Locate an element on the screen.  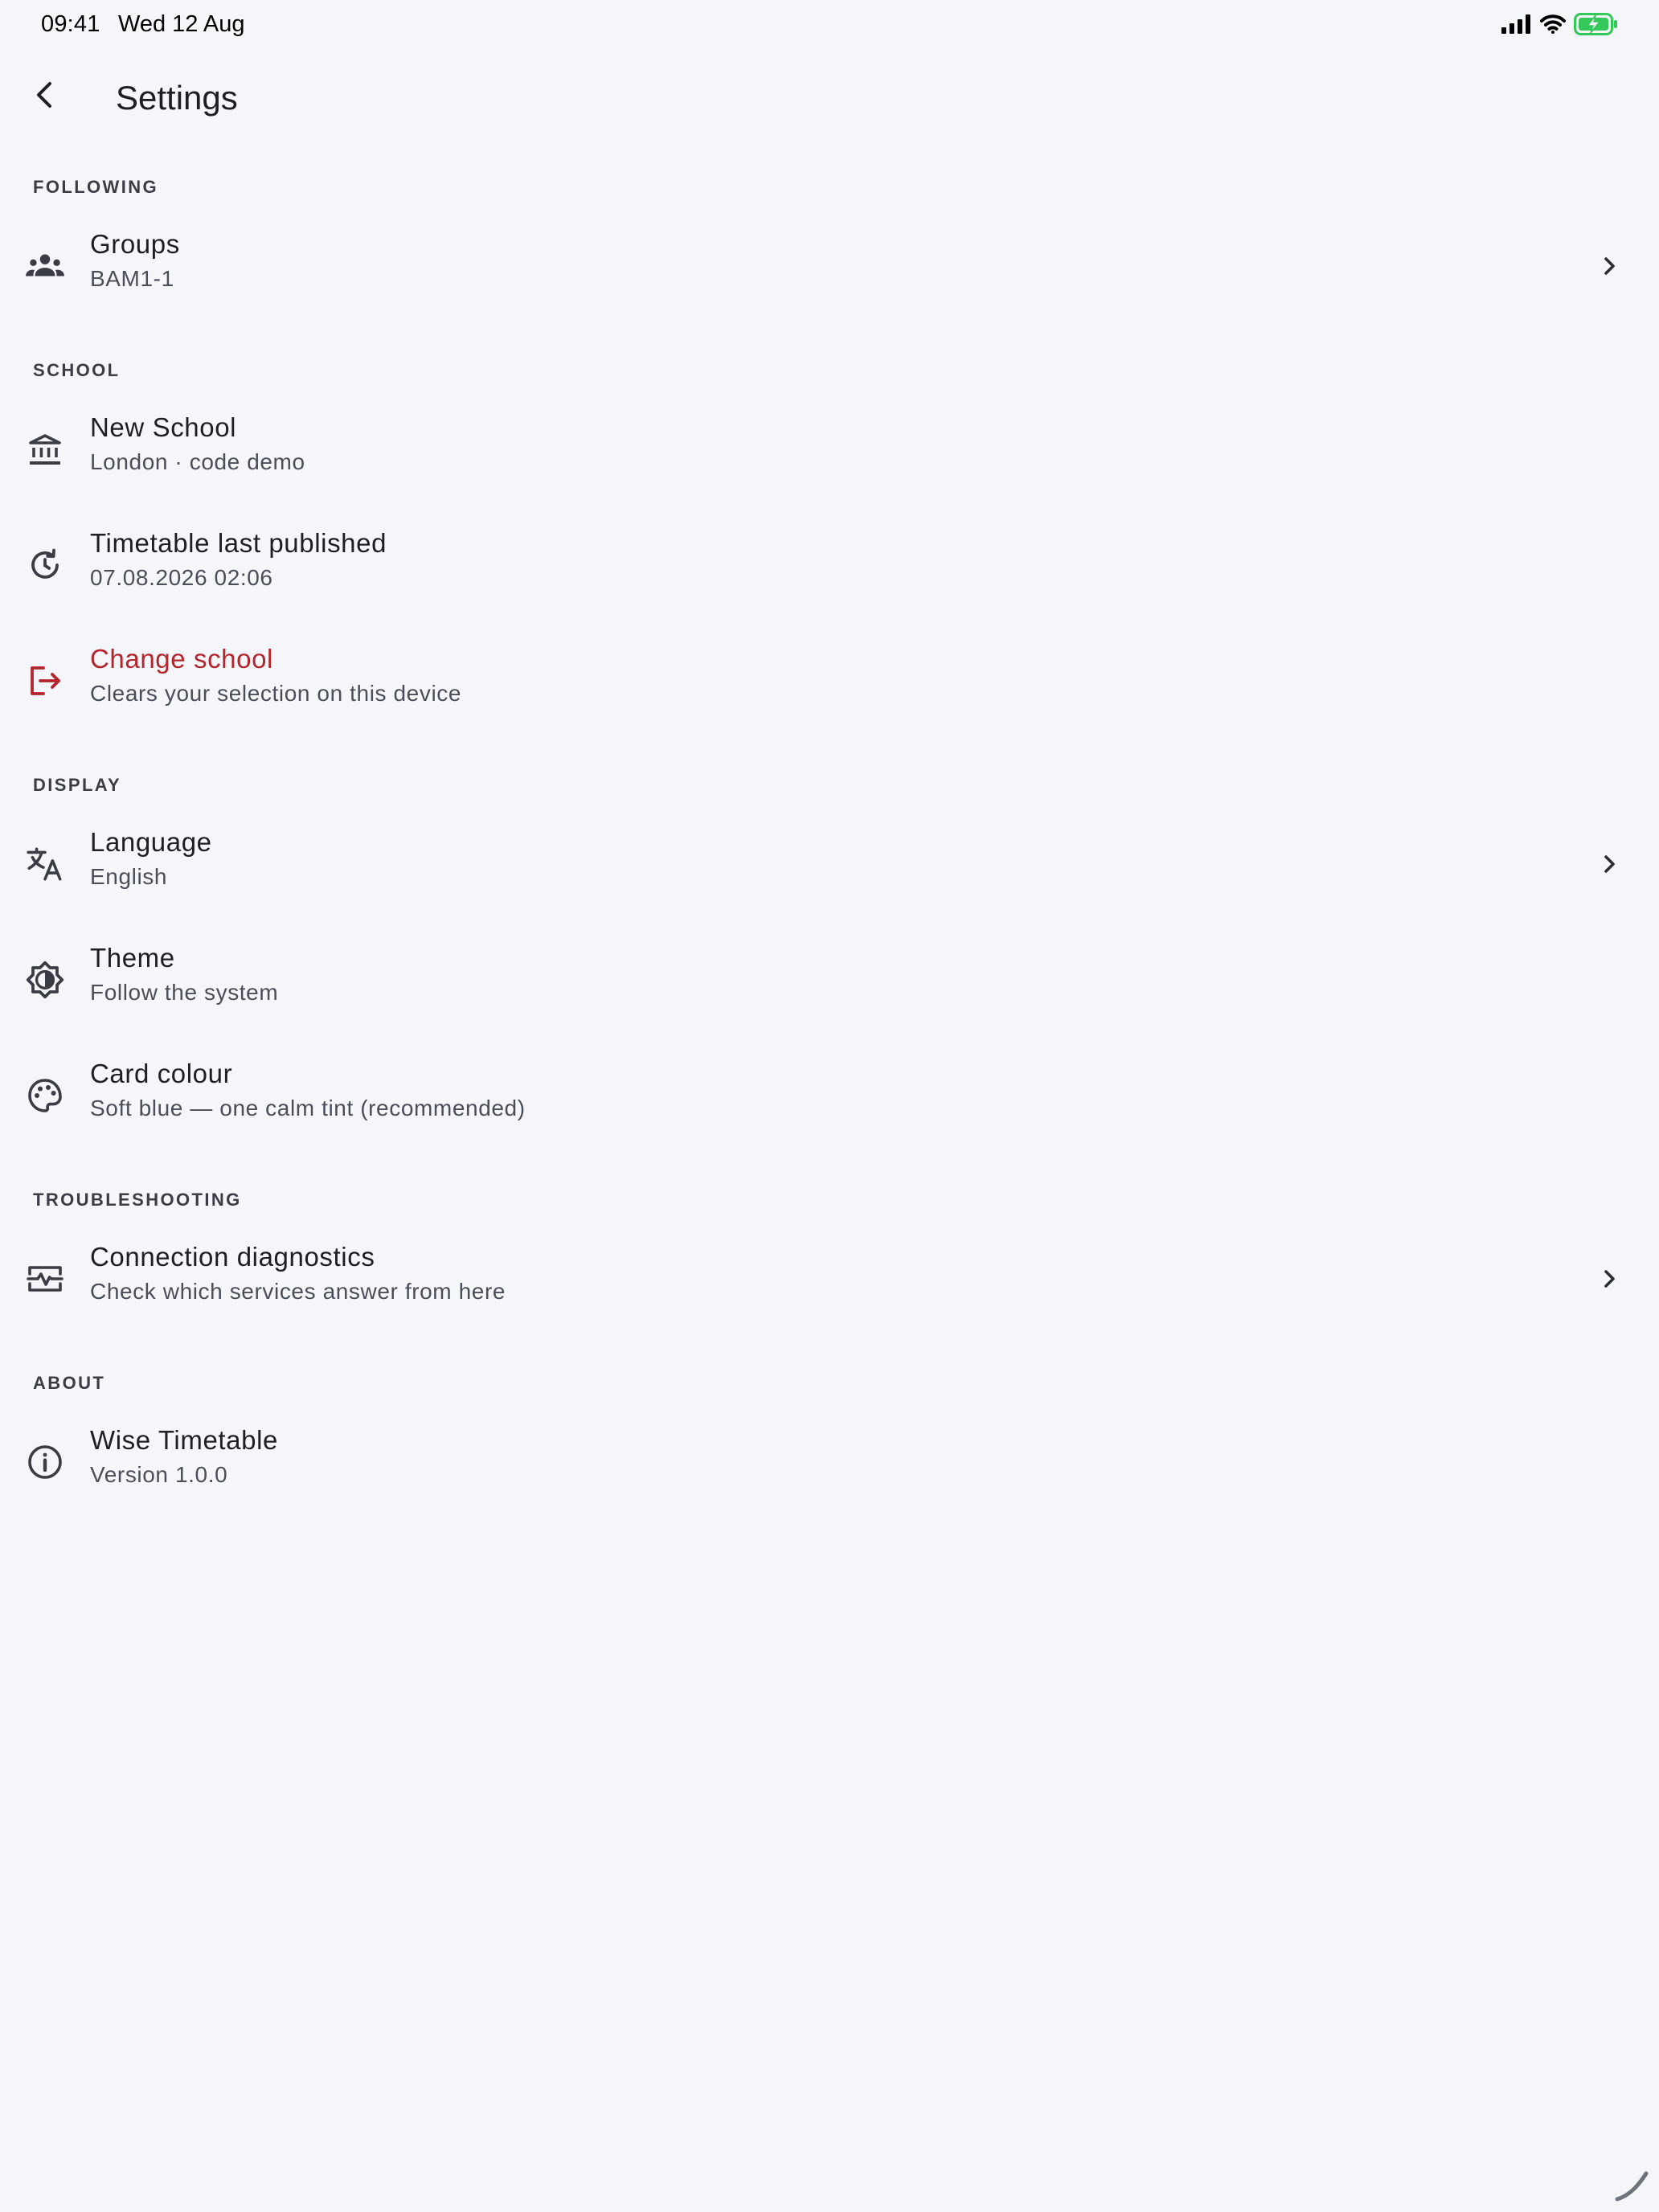
status-bar: 09:41 Wed 12 Aug is located at coordinates (829, 25).